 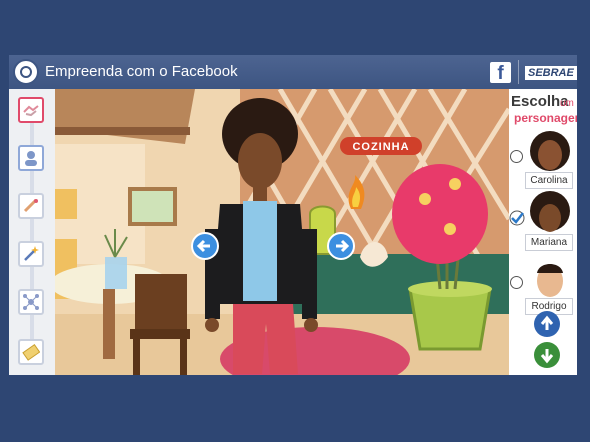 I want to click on sebrae-logo-text: SEBRAE, so click(x=551, y=73).